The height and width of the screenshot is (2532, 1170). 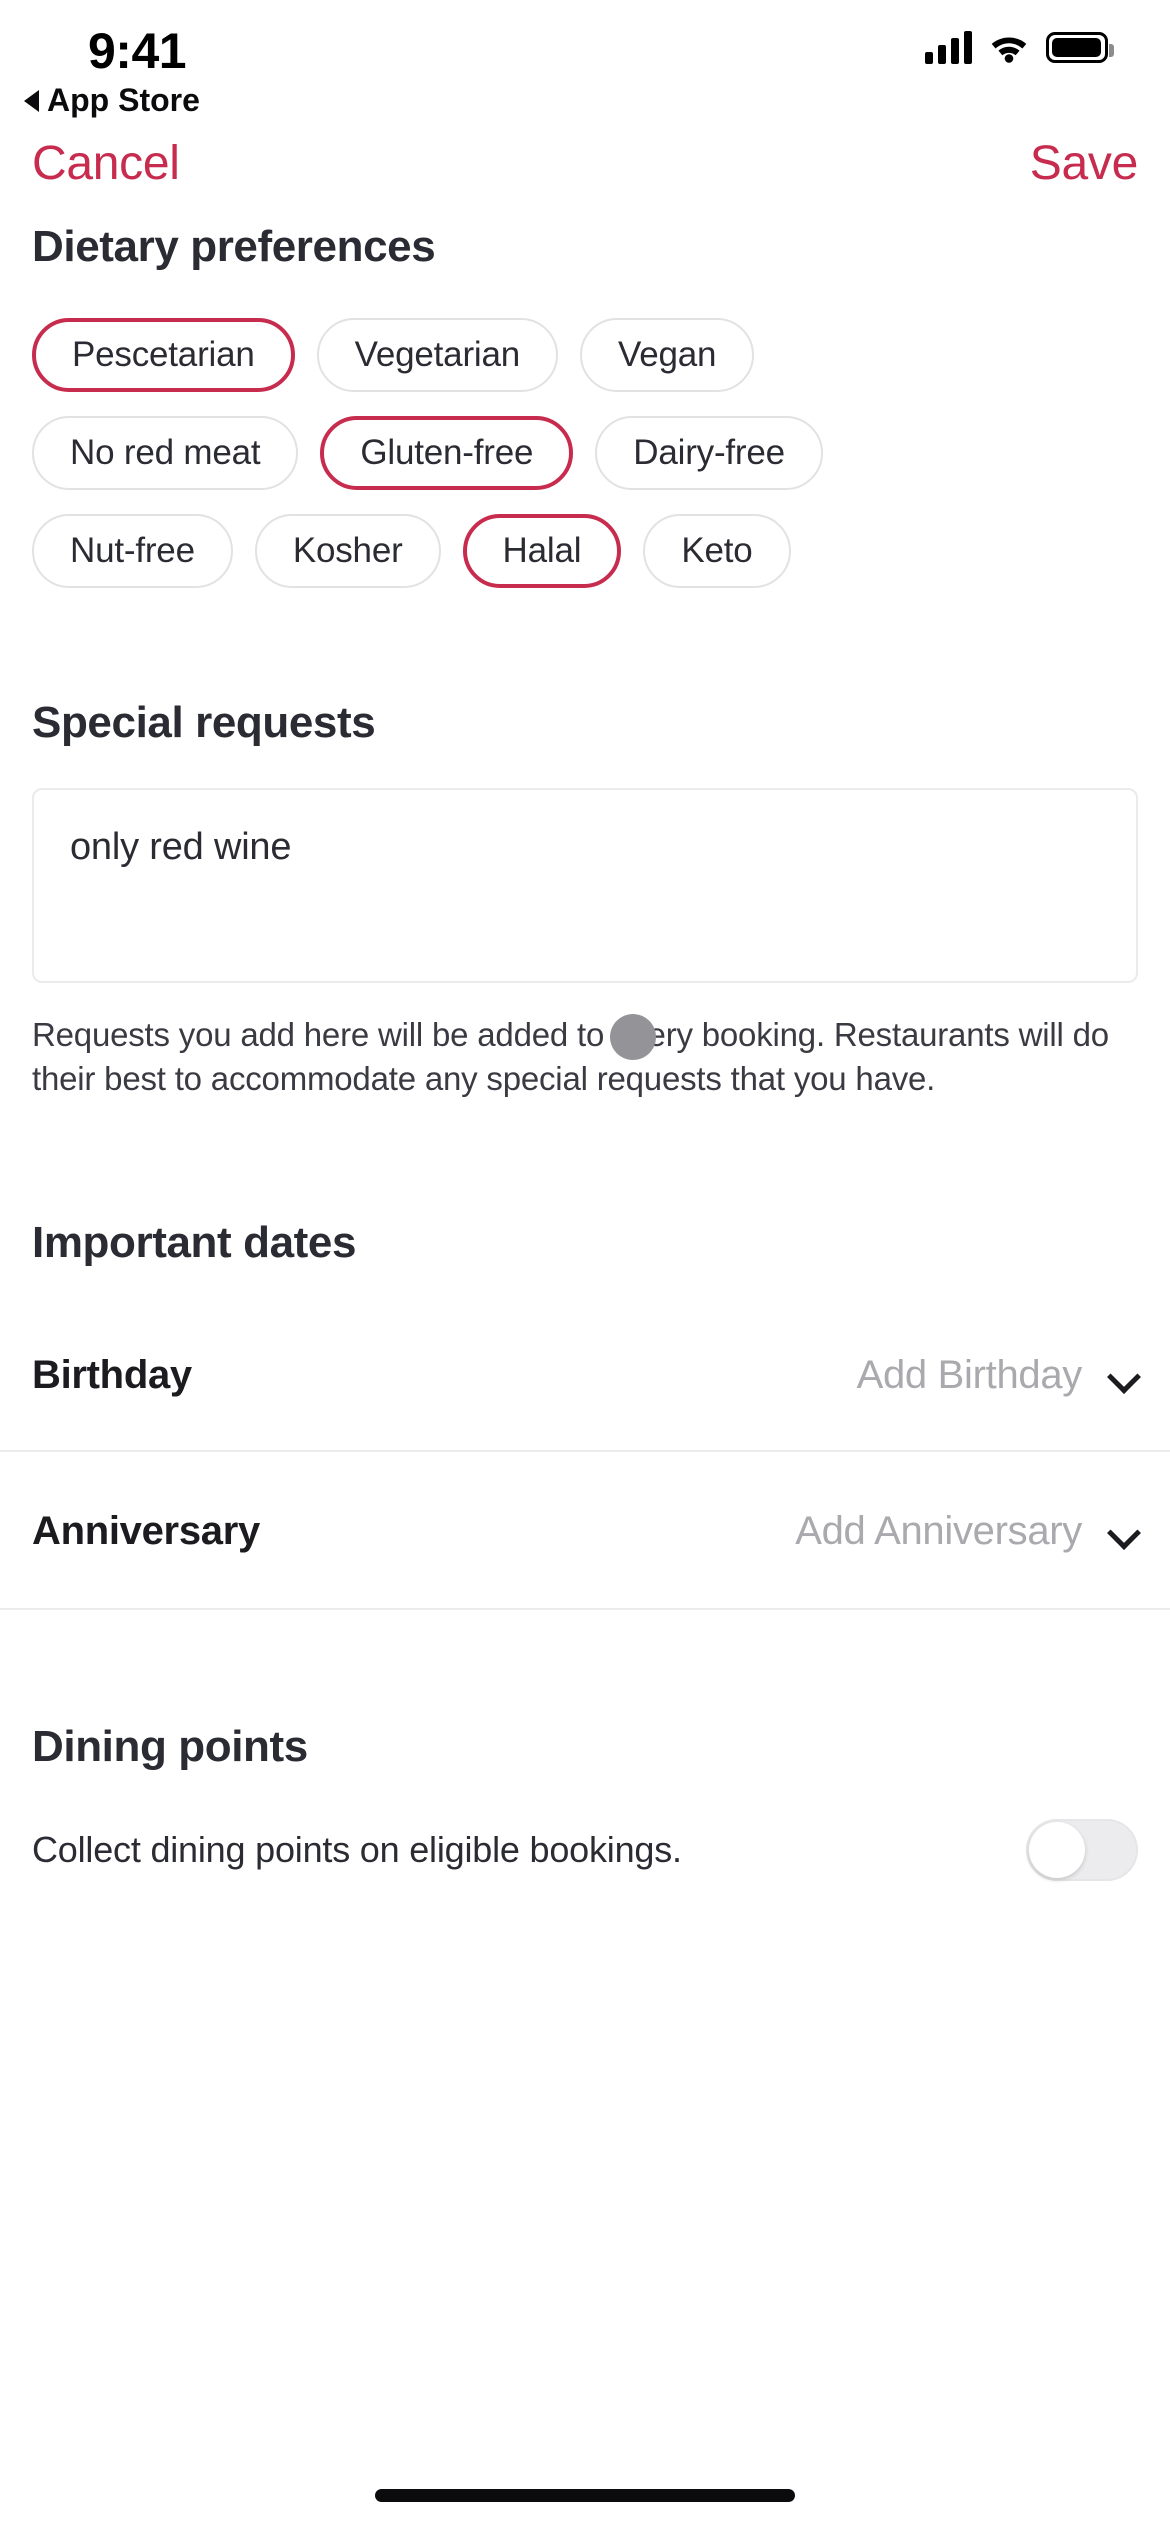 I want to click on chip-label: Dairy-free, so click(x=709, y=452).